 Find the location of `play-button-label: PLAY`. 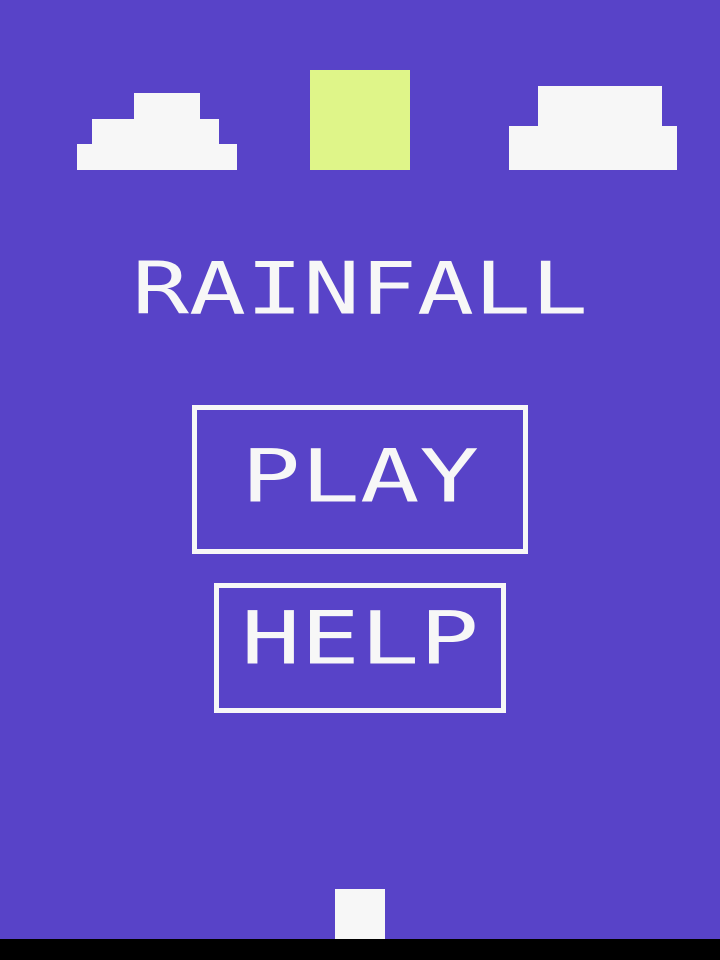

play-button-label: PLAY is located at coordinates (360, 481).